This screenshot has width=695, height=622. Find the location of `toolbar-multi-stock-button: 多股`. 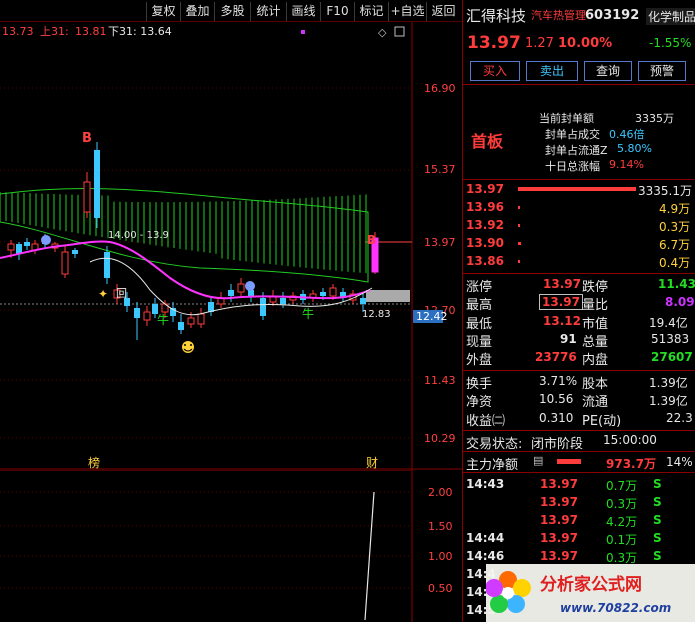

toolbar-multi-stock-button: 多股 is located at coordinates (232, 11).